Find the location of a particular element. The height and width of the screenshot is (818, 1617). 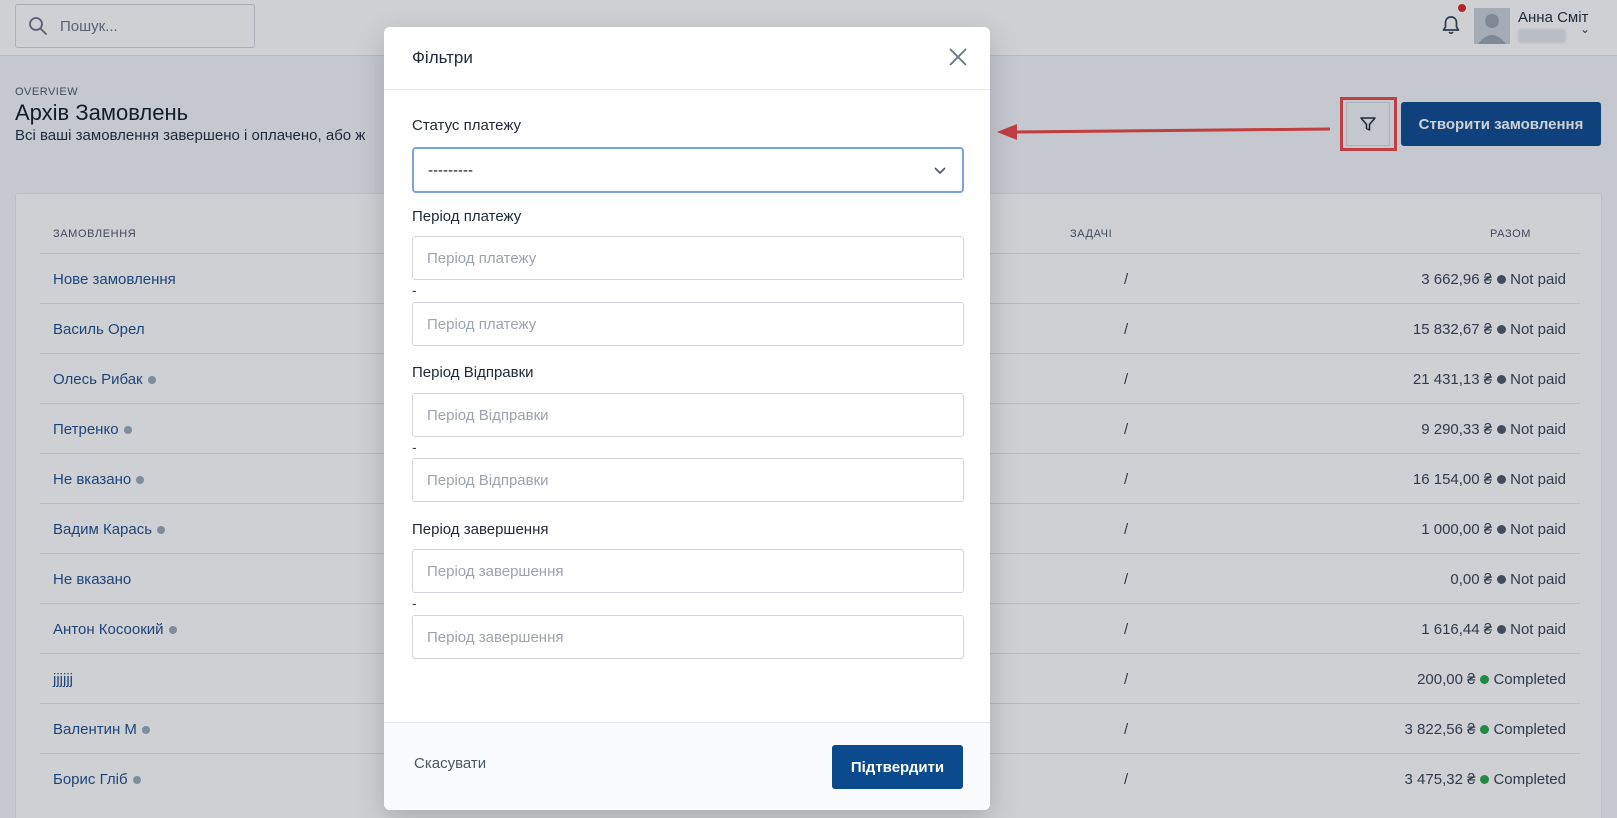

modal-title: Фільтри is located at coordinates (442, 57).